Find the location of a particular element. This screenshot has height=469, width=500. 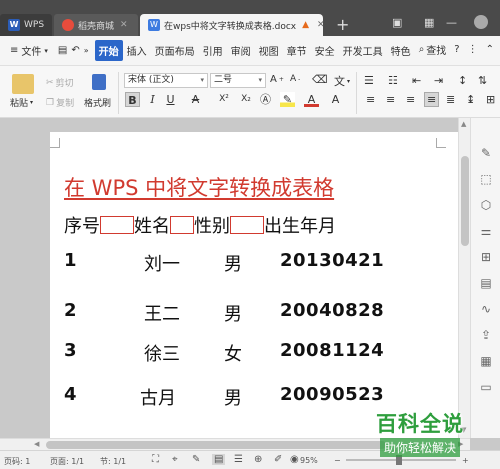

settings-sliders-icon: ⚌ is located at coordinates (486, 231).